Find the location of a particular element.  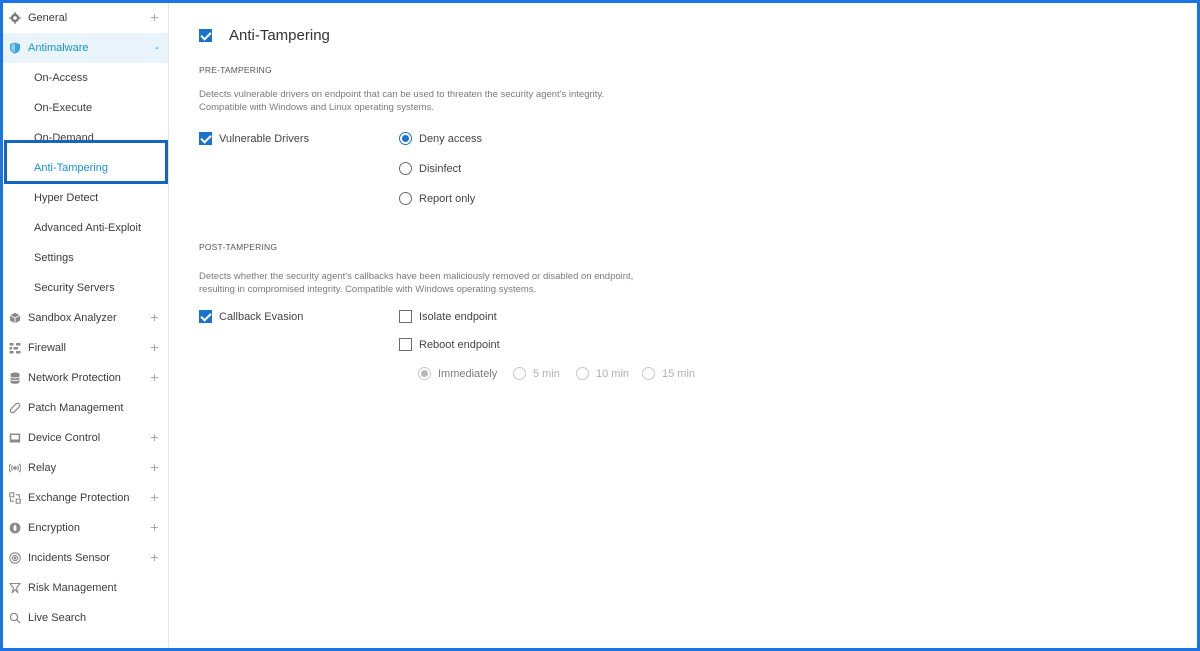

reboot-15min-label: 15 min is located at coordinates (679, 373).